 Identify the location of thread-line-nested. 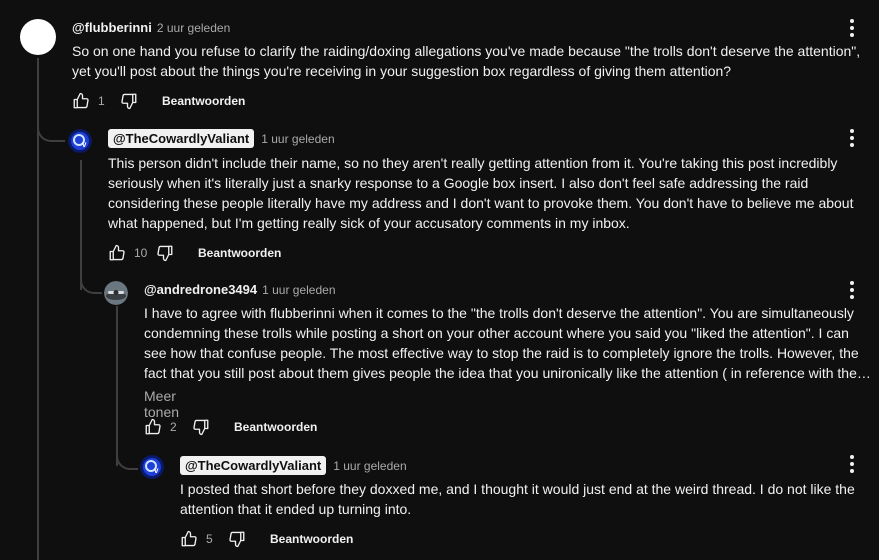
(117, 386).